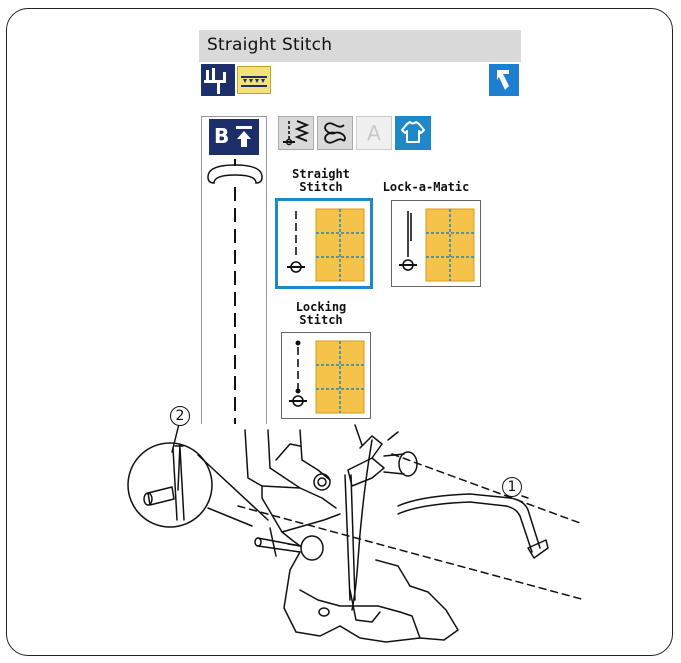 This screenshot has width=681, height=663. What do you see at coordinates (180, 416) in the screenshot?
I see `callout-two: 2` at bounding box center [180, 416].